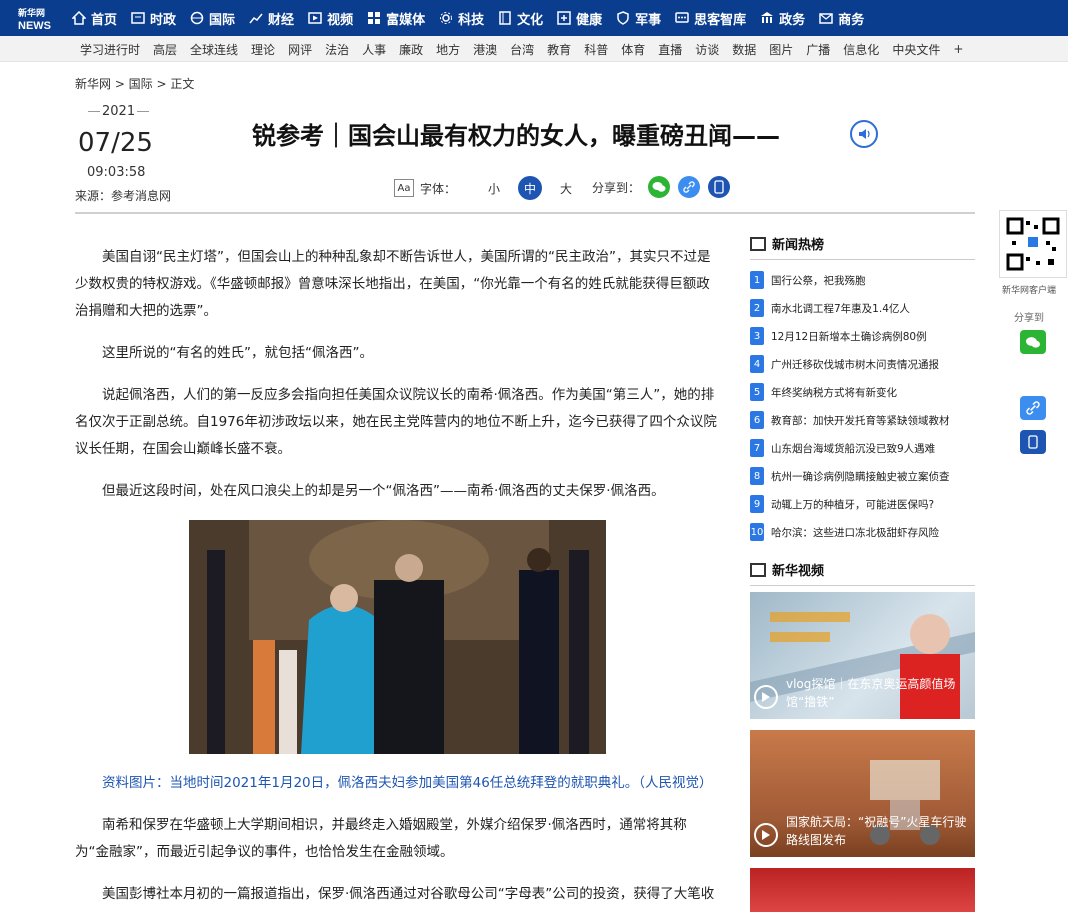 This screenshot has height=923, width=1068. Describe the element at coordinates (862, 655) in the screenshot. I see `video-card: vlog探馆｜在东京奥运高颜值场馆“撸铁”` at that location.